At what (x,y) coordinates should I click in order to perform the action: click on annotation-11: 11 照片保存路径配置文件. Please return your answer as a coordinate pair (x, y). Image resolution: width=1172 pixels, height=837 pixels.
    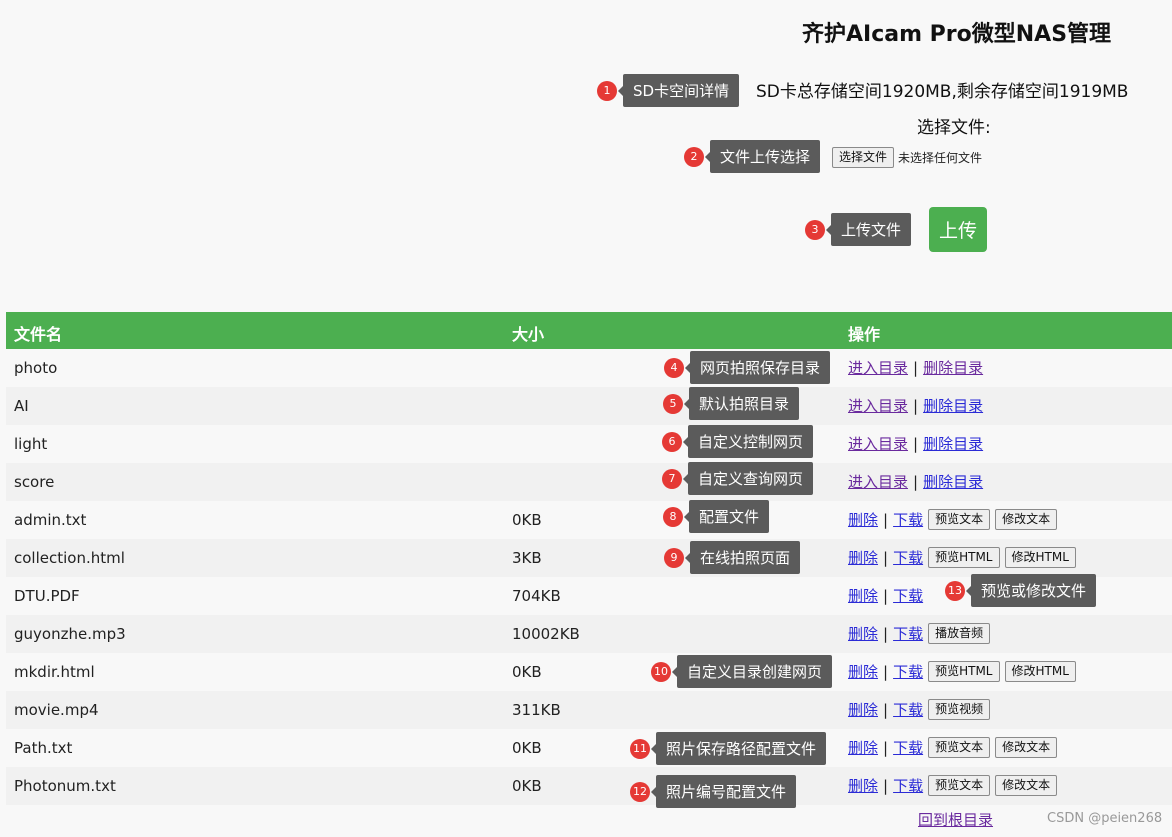
    Looking at the image, I should click on (728, 748).